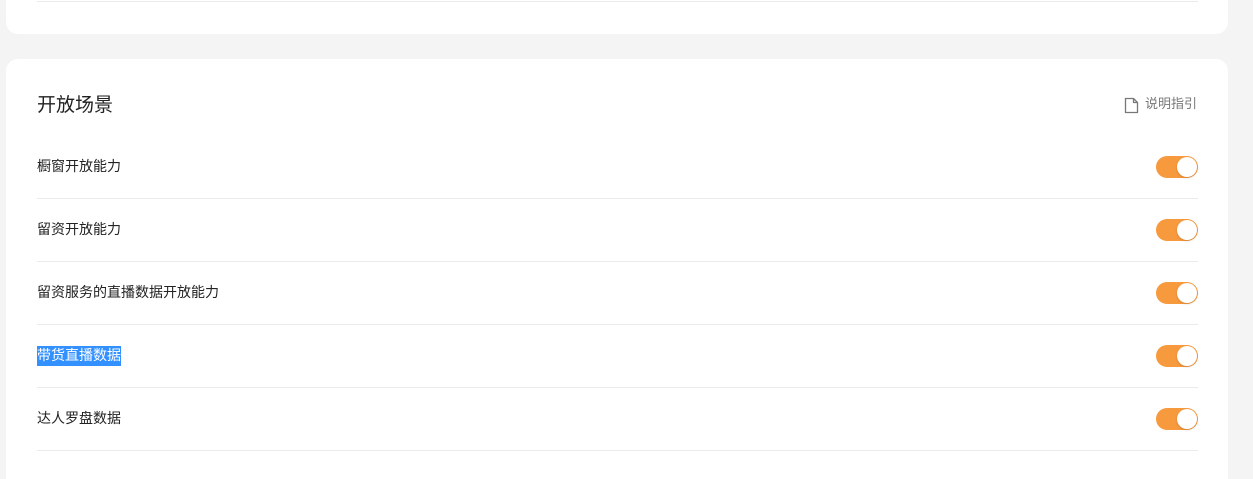  I want to click on previous-card, so click(617, 17).